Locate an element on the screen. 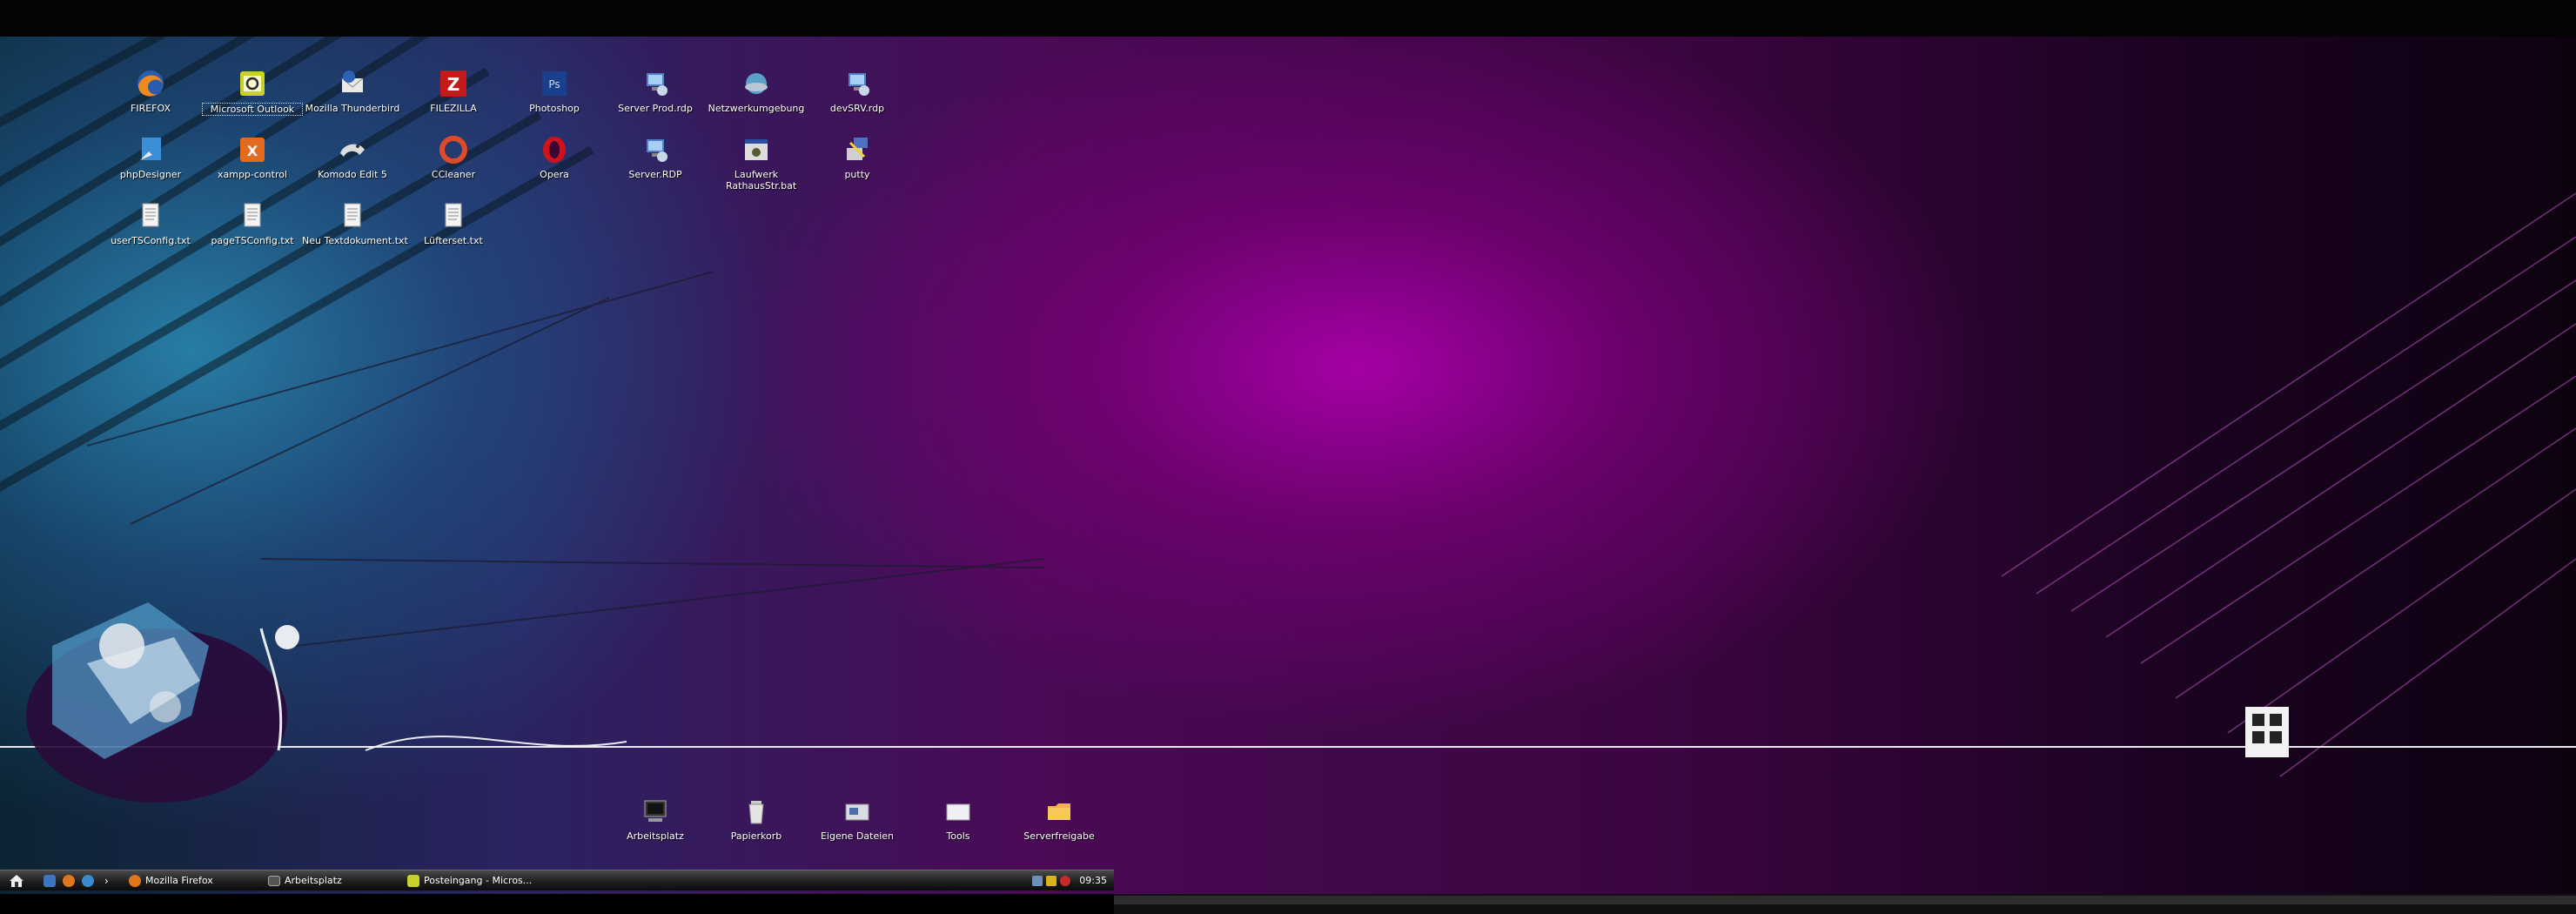 The width and height of the screenshot is (2576, 914). task-label: Mozilla Firefox is located at coordinates (179, 880).